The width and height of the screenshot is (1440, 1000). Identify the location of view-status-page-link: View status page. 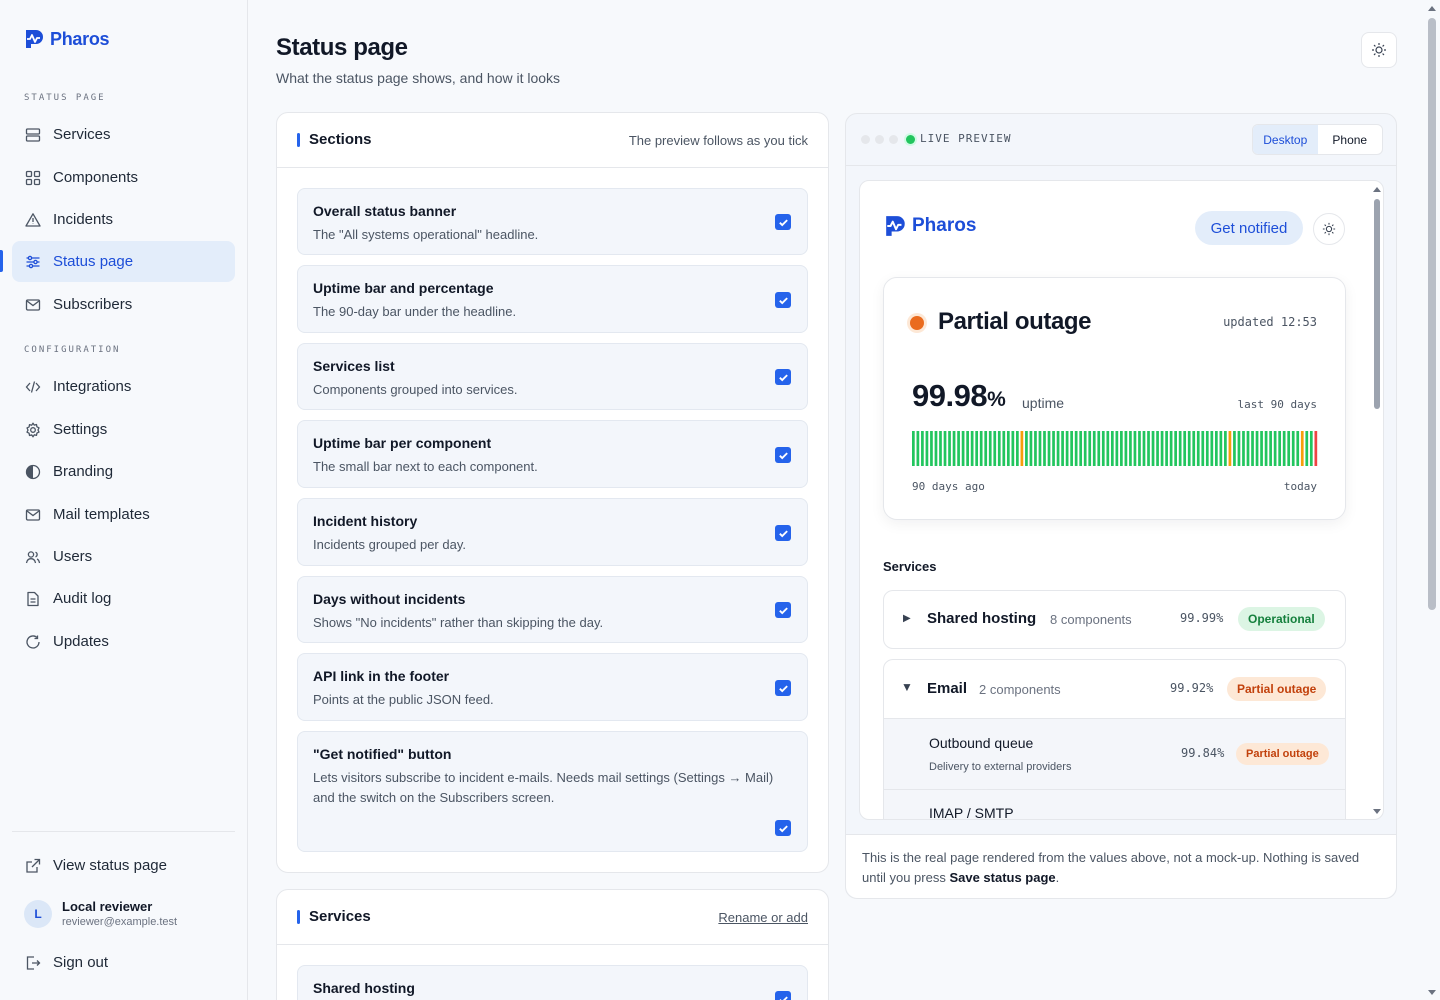
(123, 865).